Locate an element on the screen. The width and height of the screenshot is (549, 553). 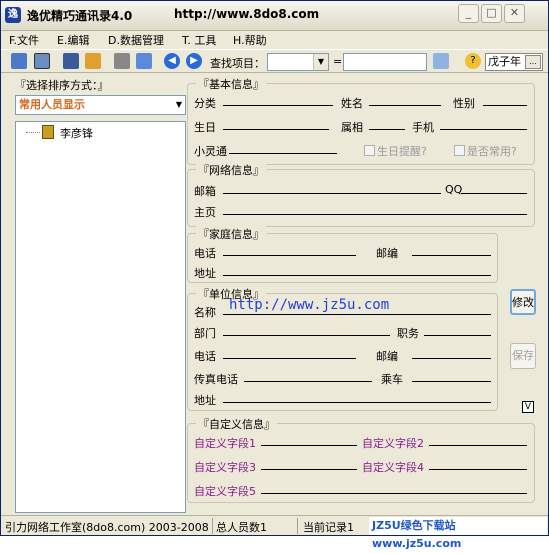
custom-field5-label: 自定义字段5 is located at coordinates (225, 491).